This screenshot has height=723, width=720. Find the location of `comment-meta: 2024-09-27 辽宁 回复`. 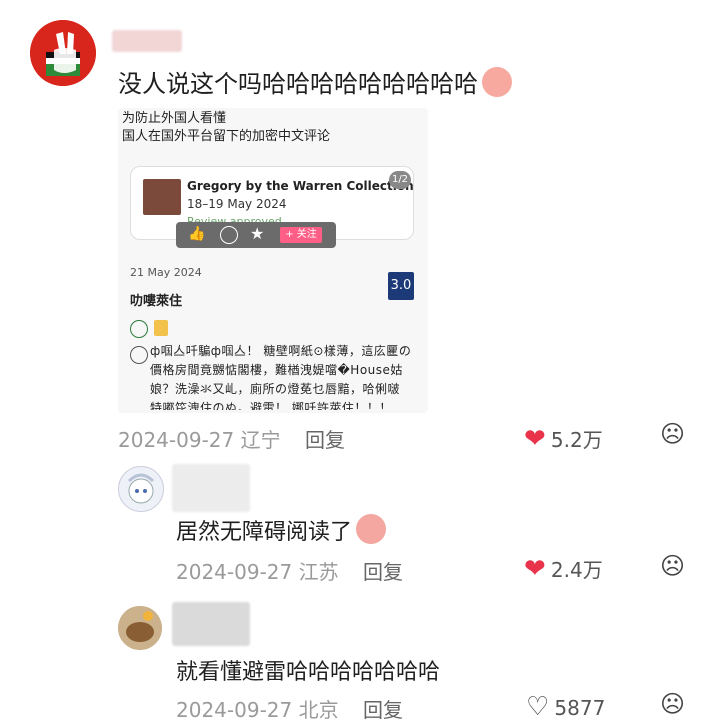

comment-meta: 2024-09-27 辽宁 回复 is located at coordinates (231, 438).